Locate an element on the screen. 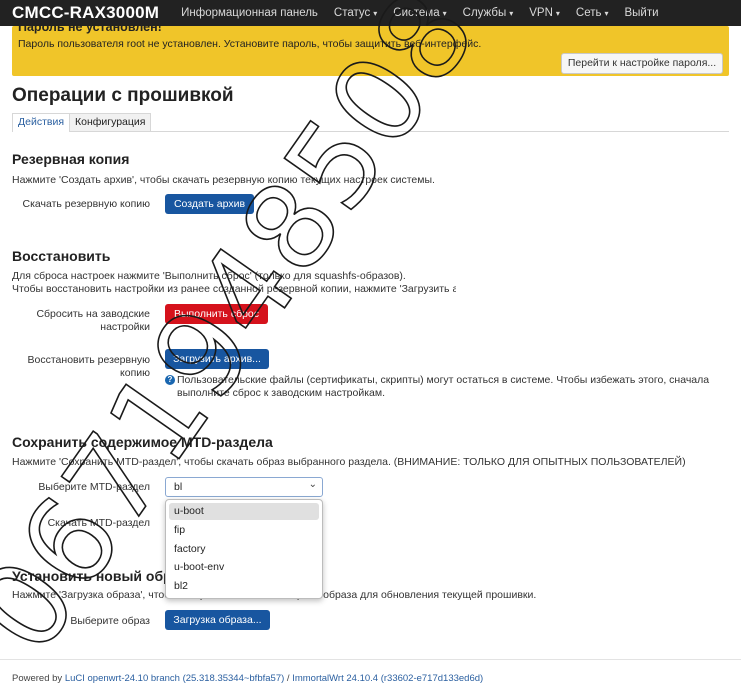 This screenshot has width=741, height=699. mtd-partition-select: bl ⌄ is located at coordinates (244, 487).